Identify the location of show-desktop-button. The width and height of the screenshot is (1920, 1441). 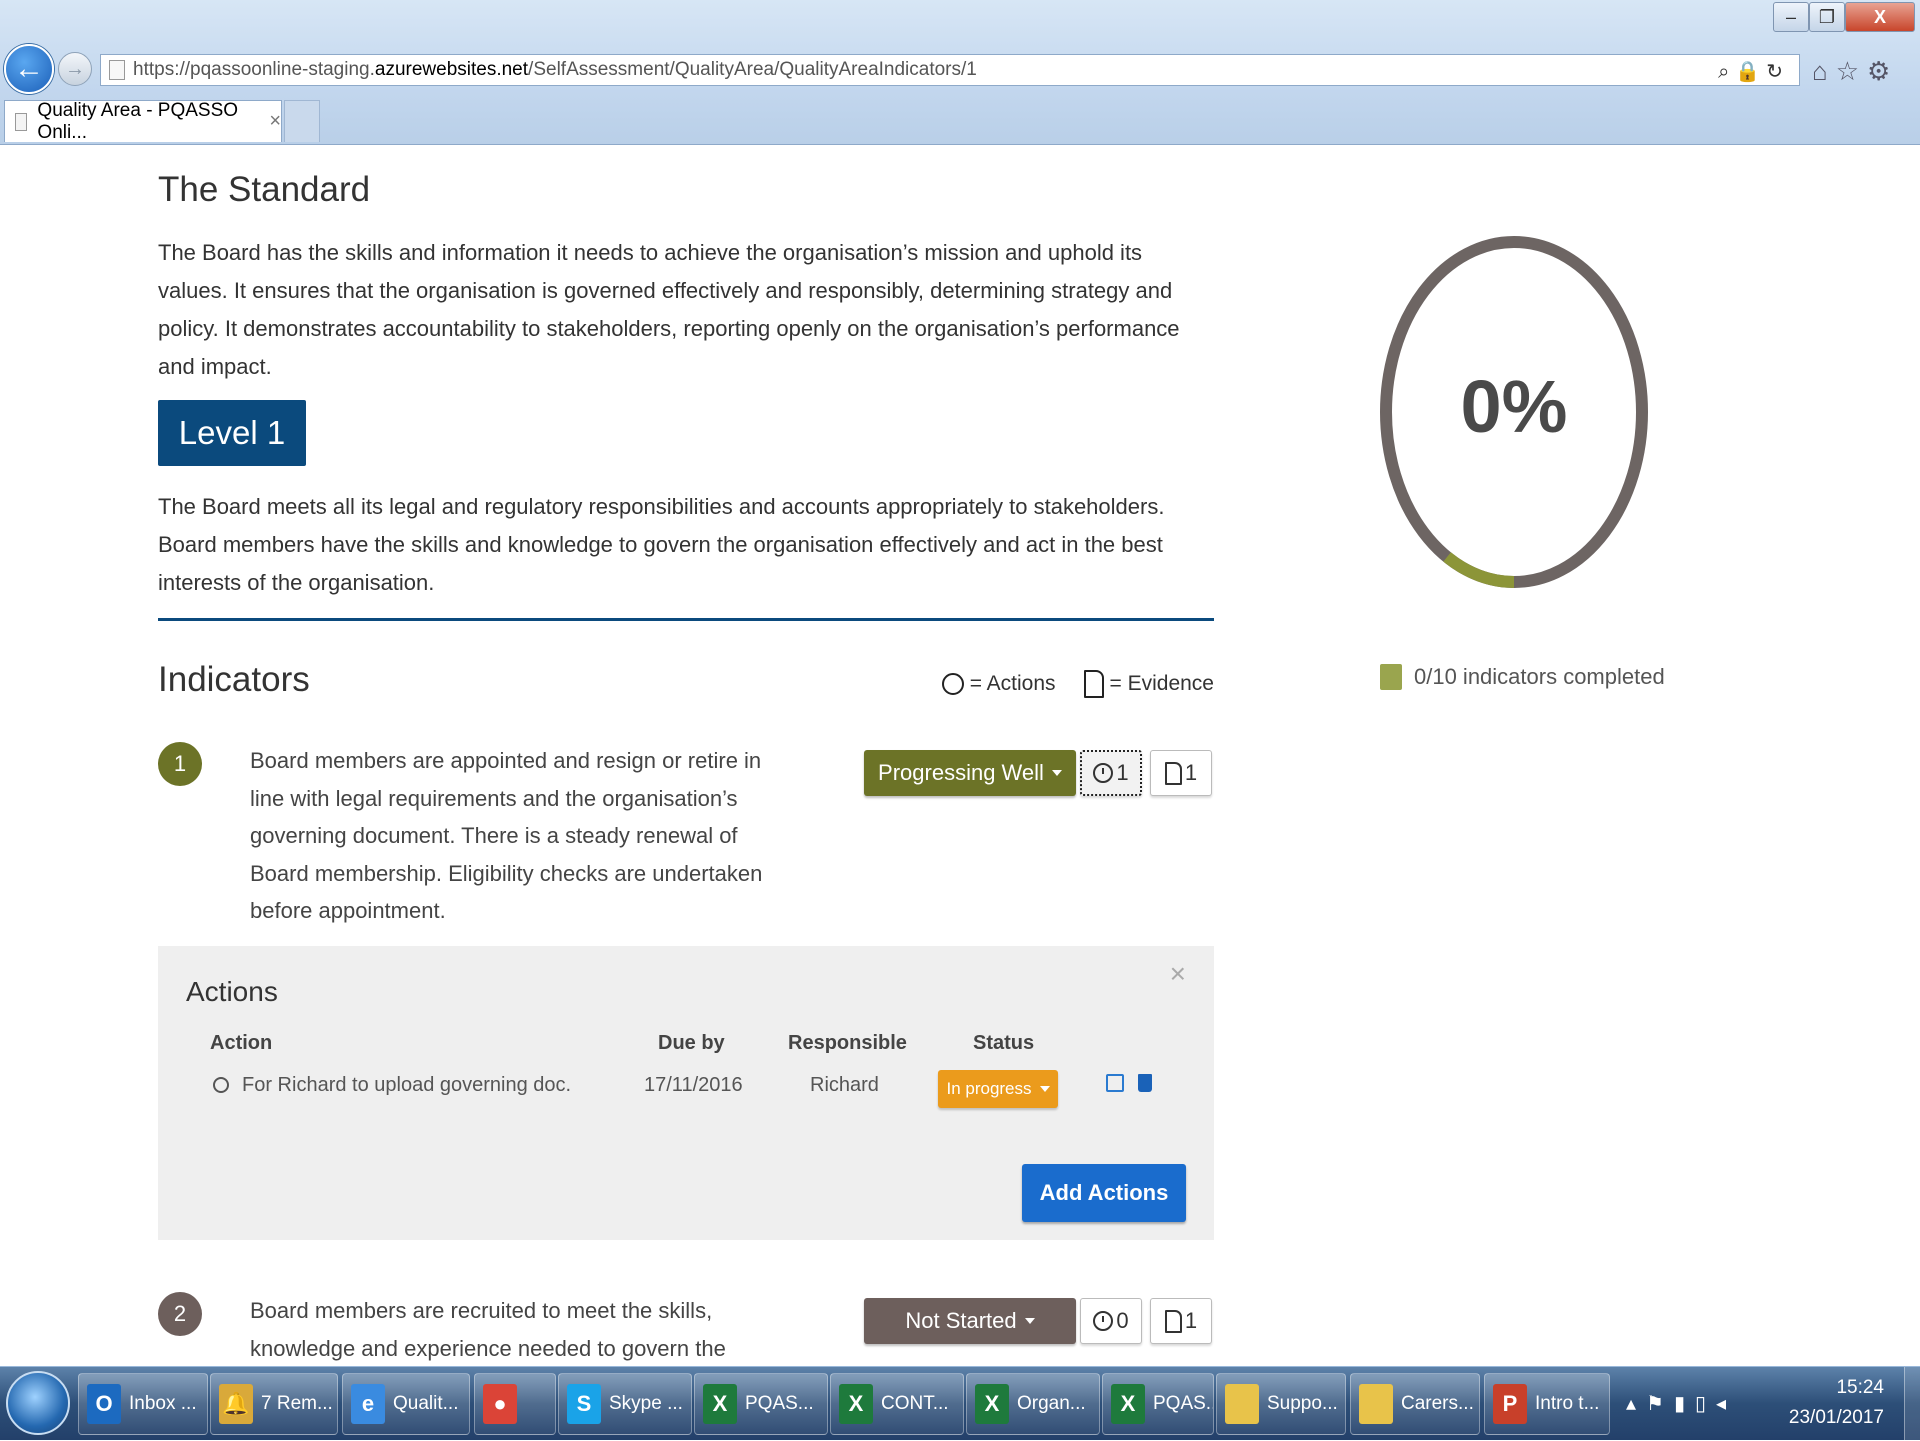
(1912, 1404).